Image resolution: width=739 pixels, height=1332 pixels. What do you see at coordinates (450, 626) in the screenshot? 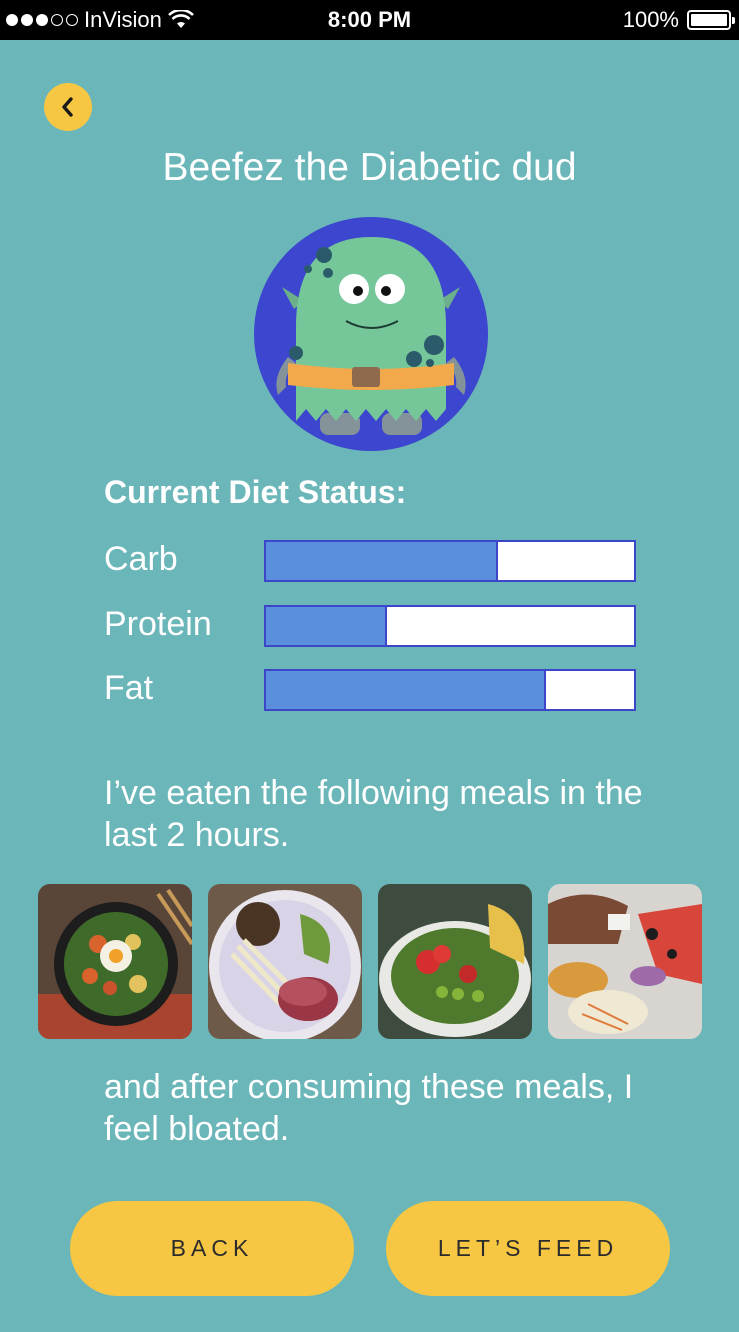
I see `protein-progress-bar` at bounding box center [450, 626].